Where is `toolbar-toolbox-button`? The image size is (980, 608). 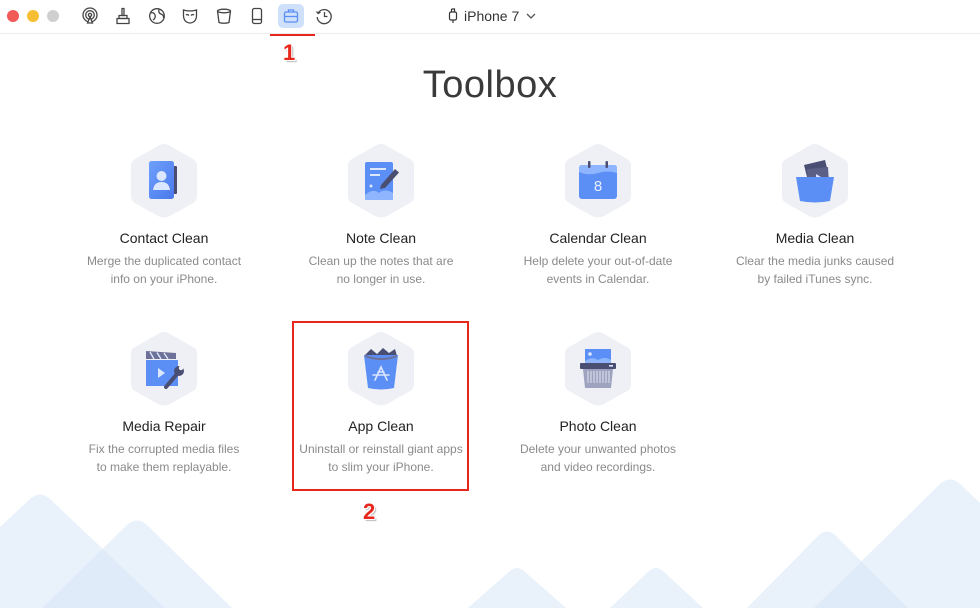 toolbar-toolbox-button is located at coordinates (291, 16).